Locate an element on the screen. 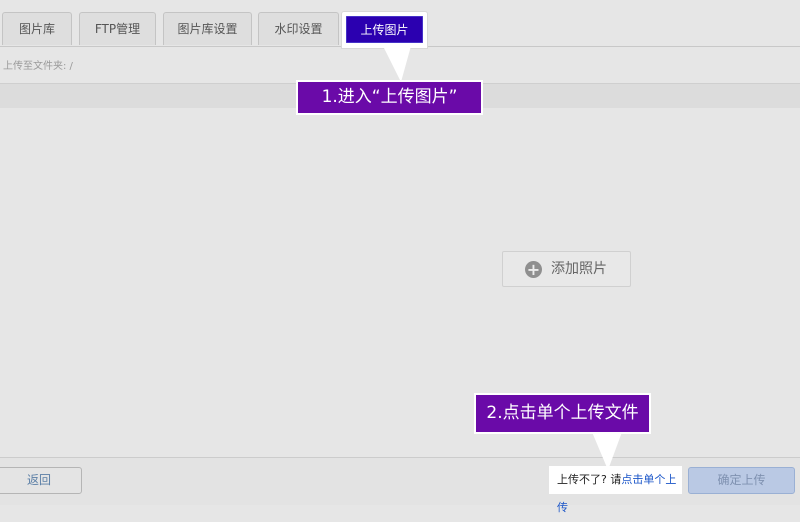  upload-help-text: 上传不了? 请 is located at coordinates (589, 479).